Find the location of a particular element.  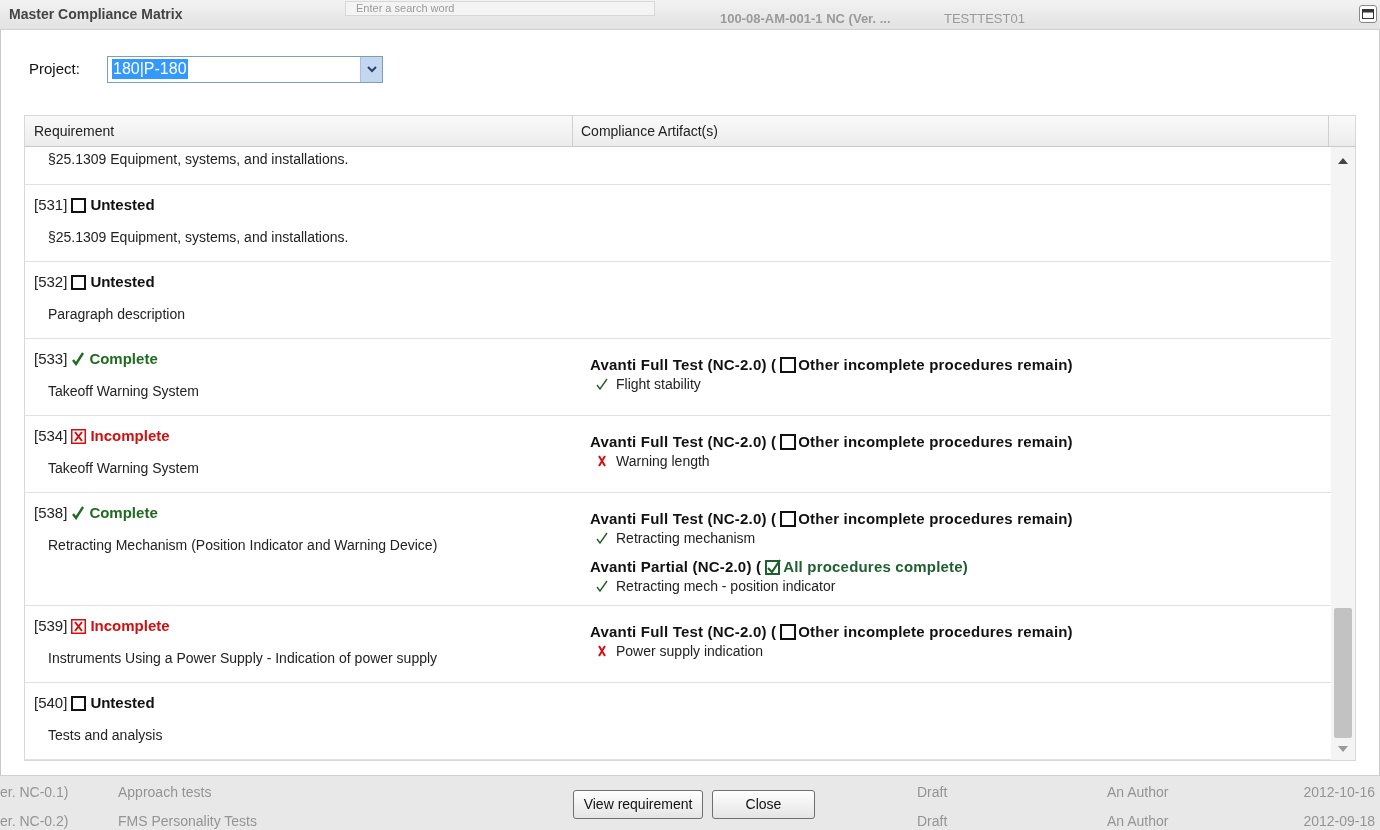

requirement-id: [538] is located at coordinates (51, 512).